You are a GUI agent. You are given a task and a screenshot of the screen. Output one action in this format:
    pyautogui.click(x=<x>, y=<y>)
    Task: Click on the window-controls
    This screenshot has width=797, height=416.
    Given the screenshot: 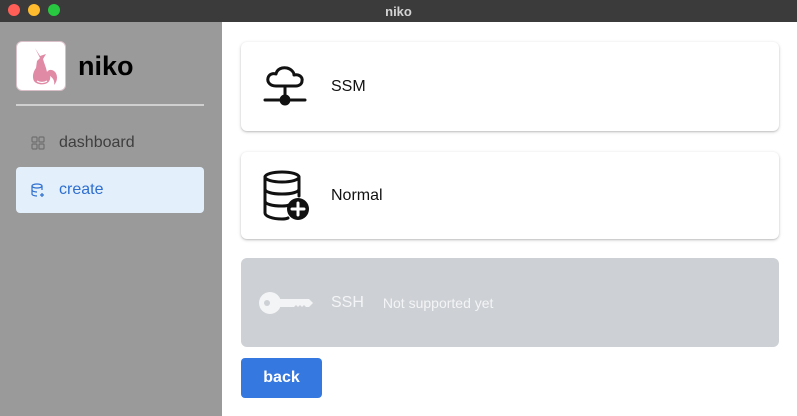 What is the action you would take?
    pyautogui.click(x=34, y=10)
    